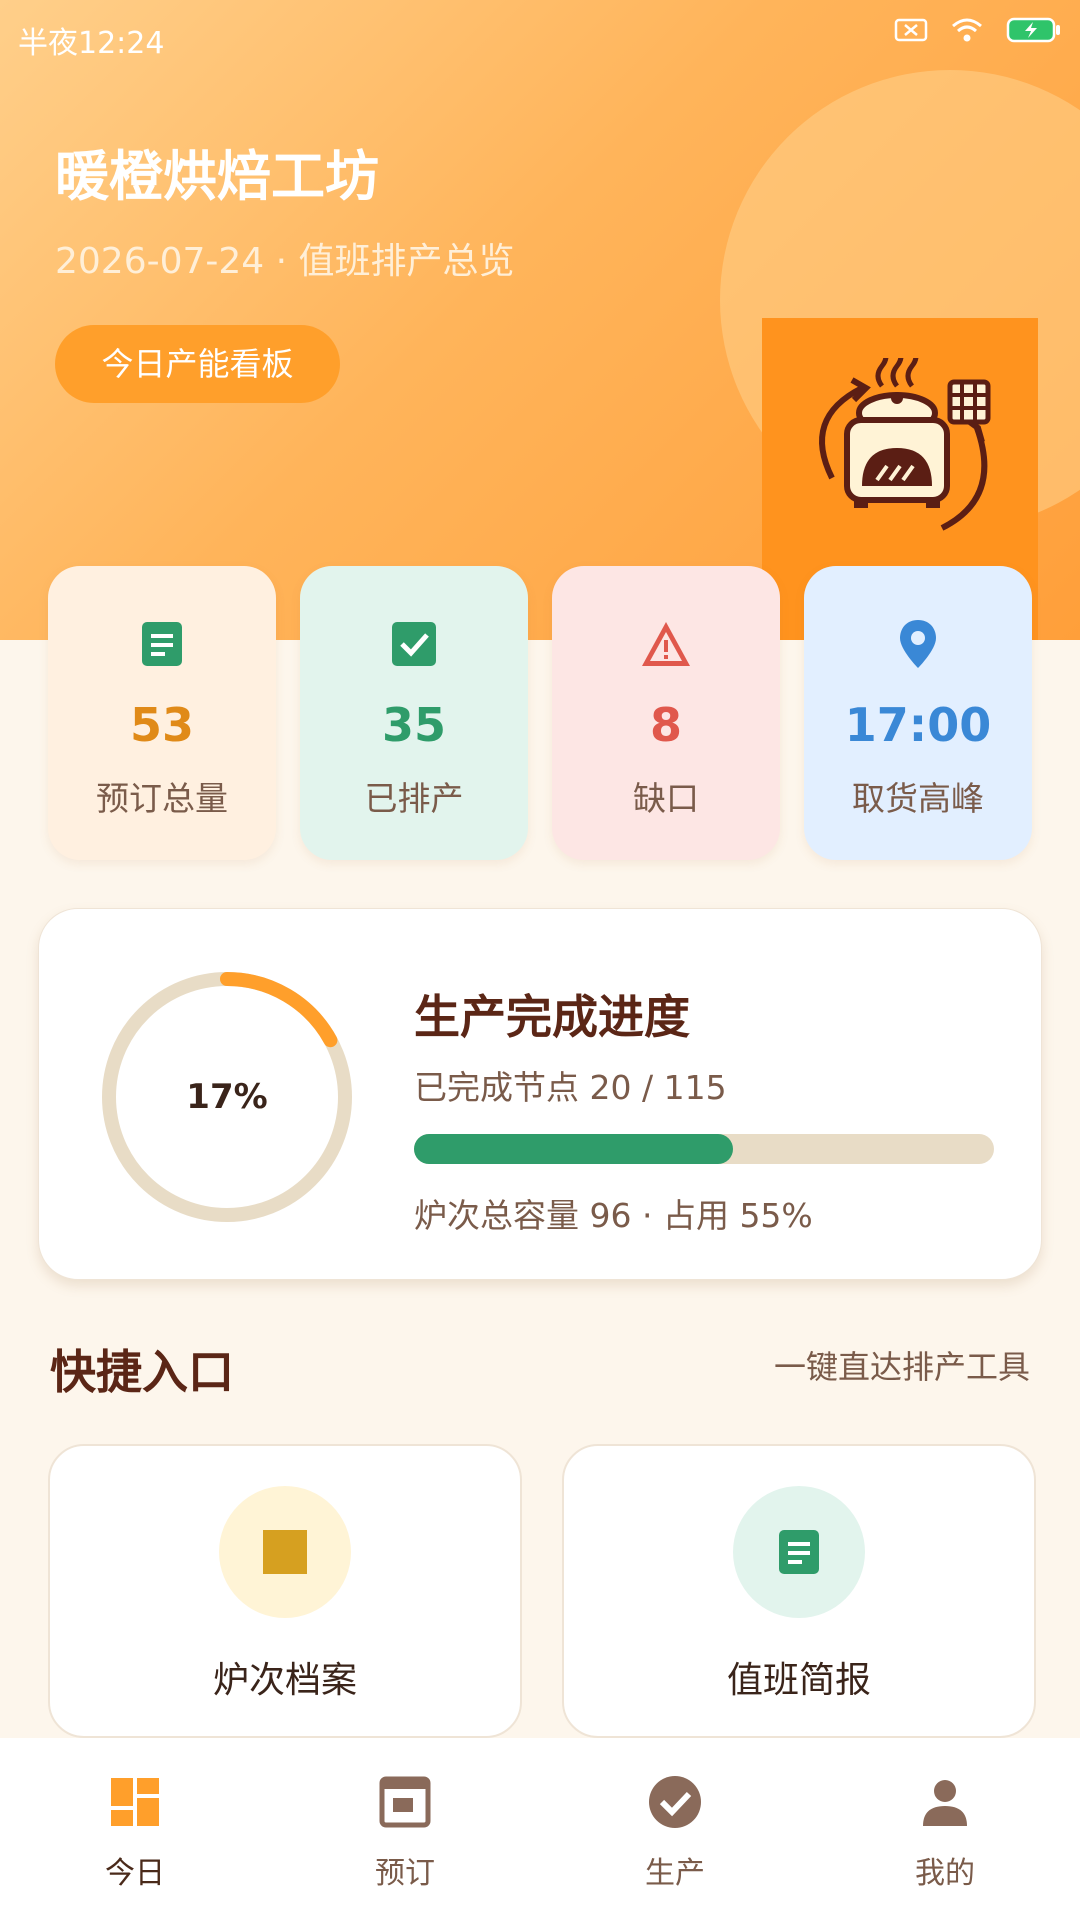 This screenshot has width=1080, height=1920. I want to click on person-icon, so click(945, 1803).